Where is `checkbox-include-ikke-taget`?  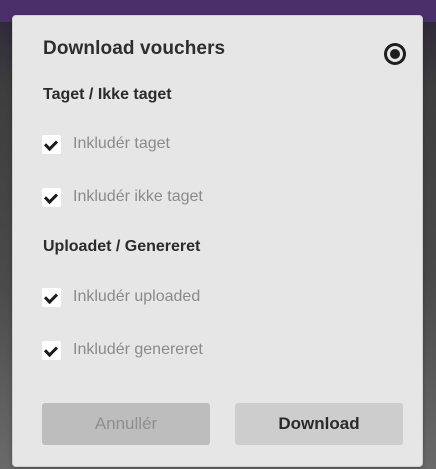
checkbox-include-ikke-taget is located at coordinates (51, 197).